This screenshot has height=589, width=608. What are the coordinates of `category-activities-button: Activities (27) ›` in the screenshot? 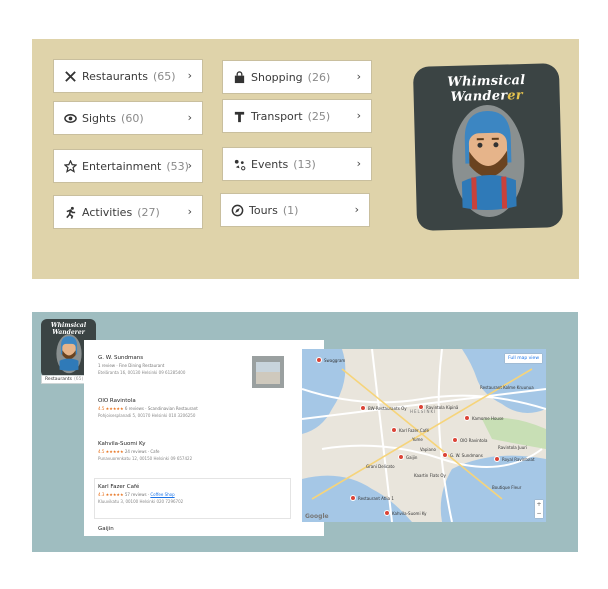 It's located at (128, 212).